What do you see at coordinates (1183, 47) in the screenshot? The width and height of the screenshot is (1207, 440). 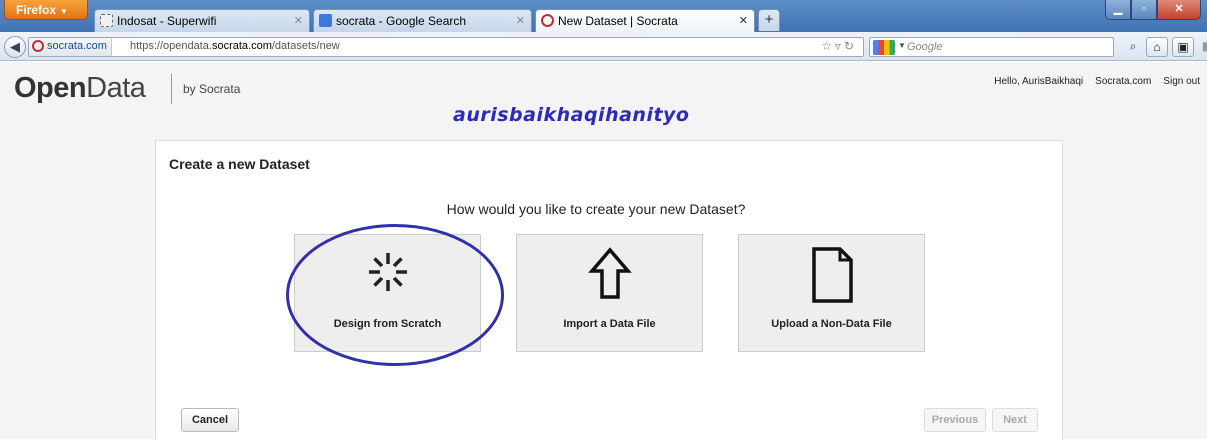 I see `addon-icon: ▣` at bounding box center [1183, 47].